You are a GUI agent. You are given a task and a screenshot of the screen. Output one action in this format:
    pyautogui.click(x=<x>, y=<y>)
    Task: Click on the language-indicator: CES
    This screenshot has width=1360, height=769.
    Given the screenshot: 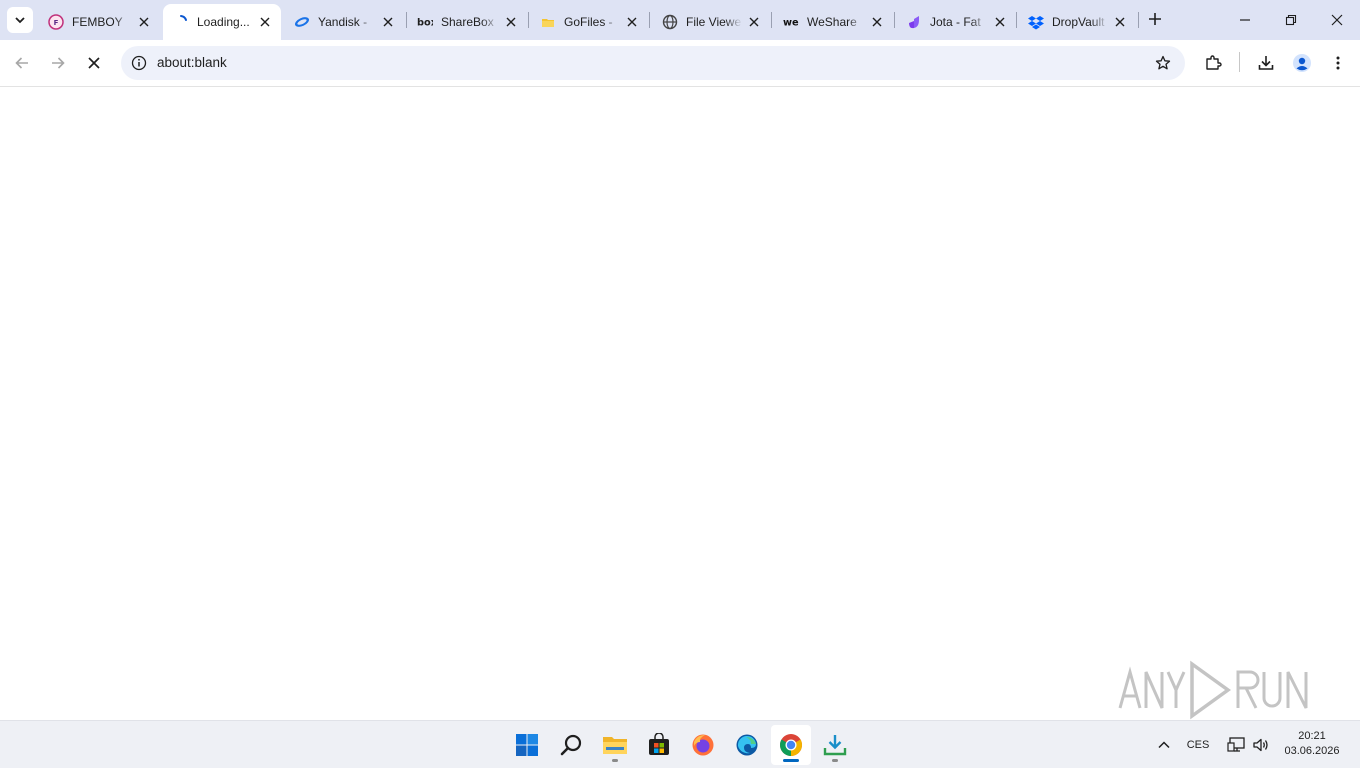 What is the action you would take?
    pyautogui.click(x=1198, y=745)
    